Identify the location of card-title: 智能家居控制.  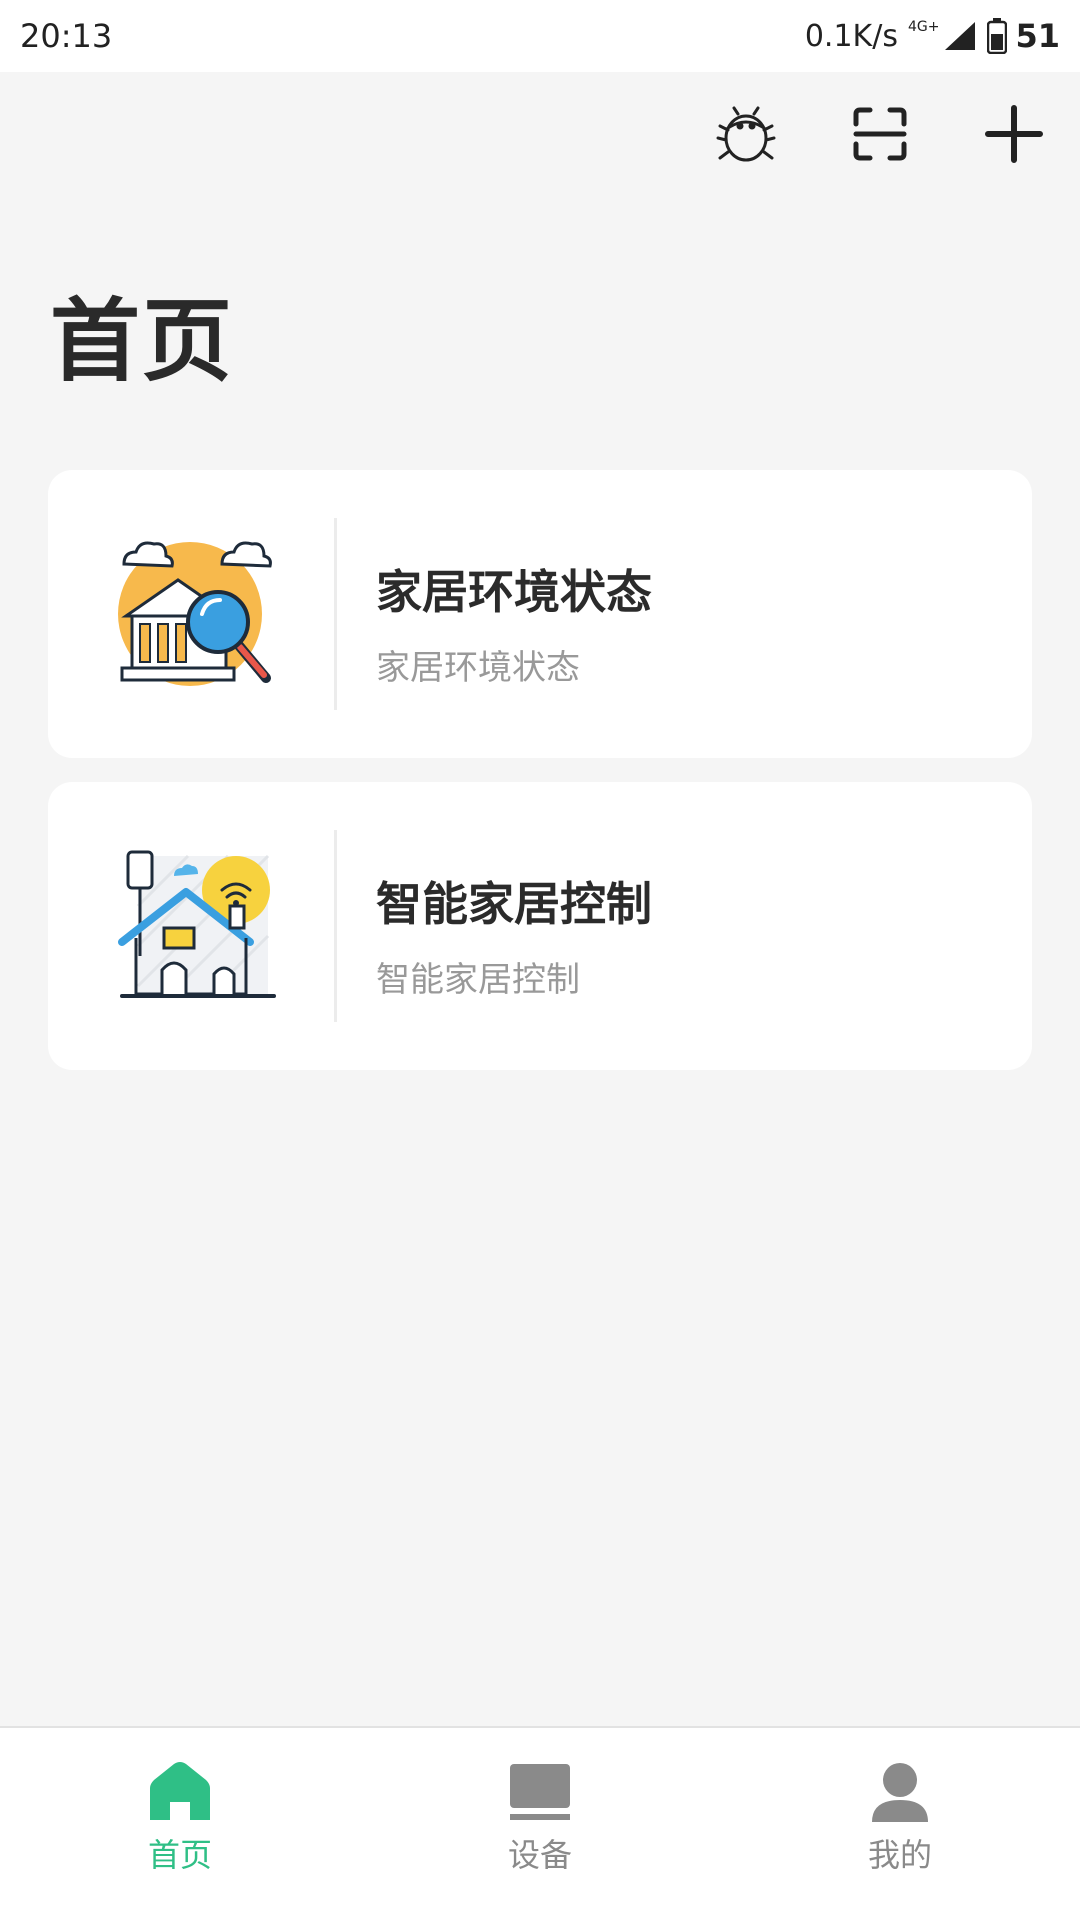
(514, 904).